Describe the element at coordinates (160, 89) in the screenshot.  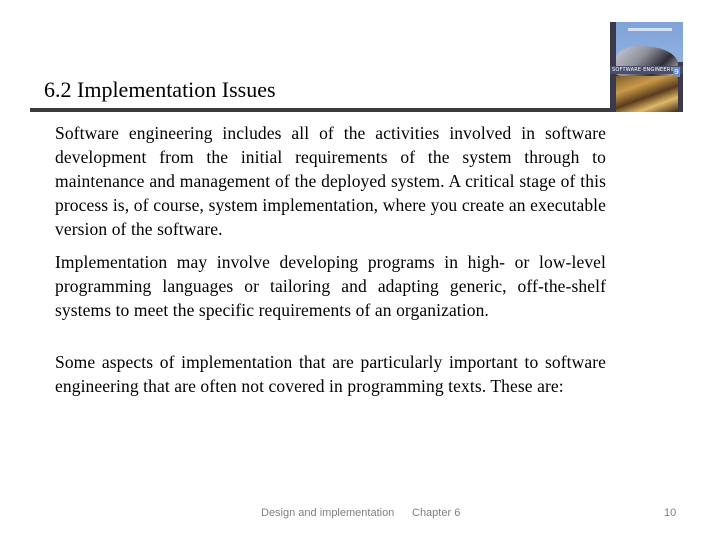
I see `slide-title: 6.2 Implementation Issues` at that location.